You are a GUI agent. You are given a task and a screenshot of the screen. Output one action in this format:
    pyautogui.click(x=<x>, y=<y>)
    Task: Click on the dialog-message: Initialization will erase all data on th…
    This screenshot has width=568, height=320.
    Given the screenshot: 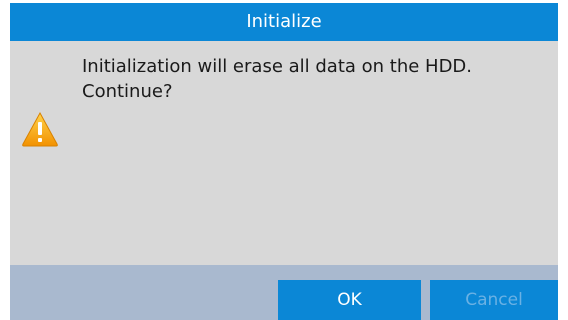 What is the action you would take?
    pyautogui.click(x=312, y=79)
    